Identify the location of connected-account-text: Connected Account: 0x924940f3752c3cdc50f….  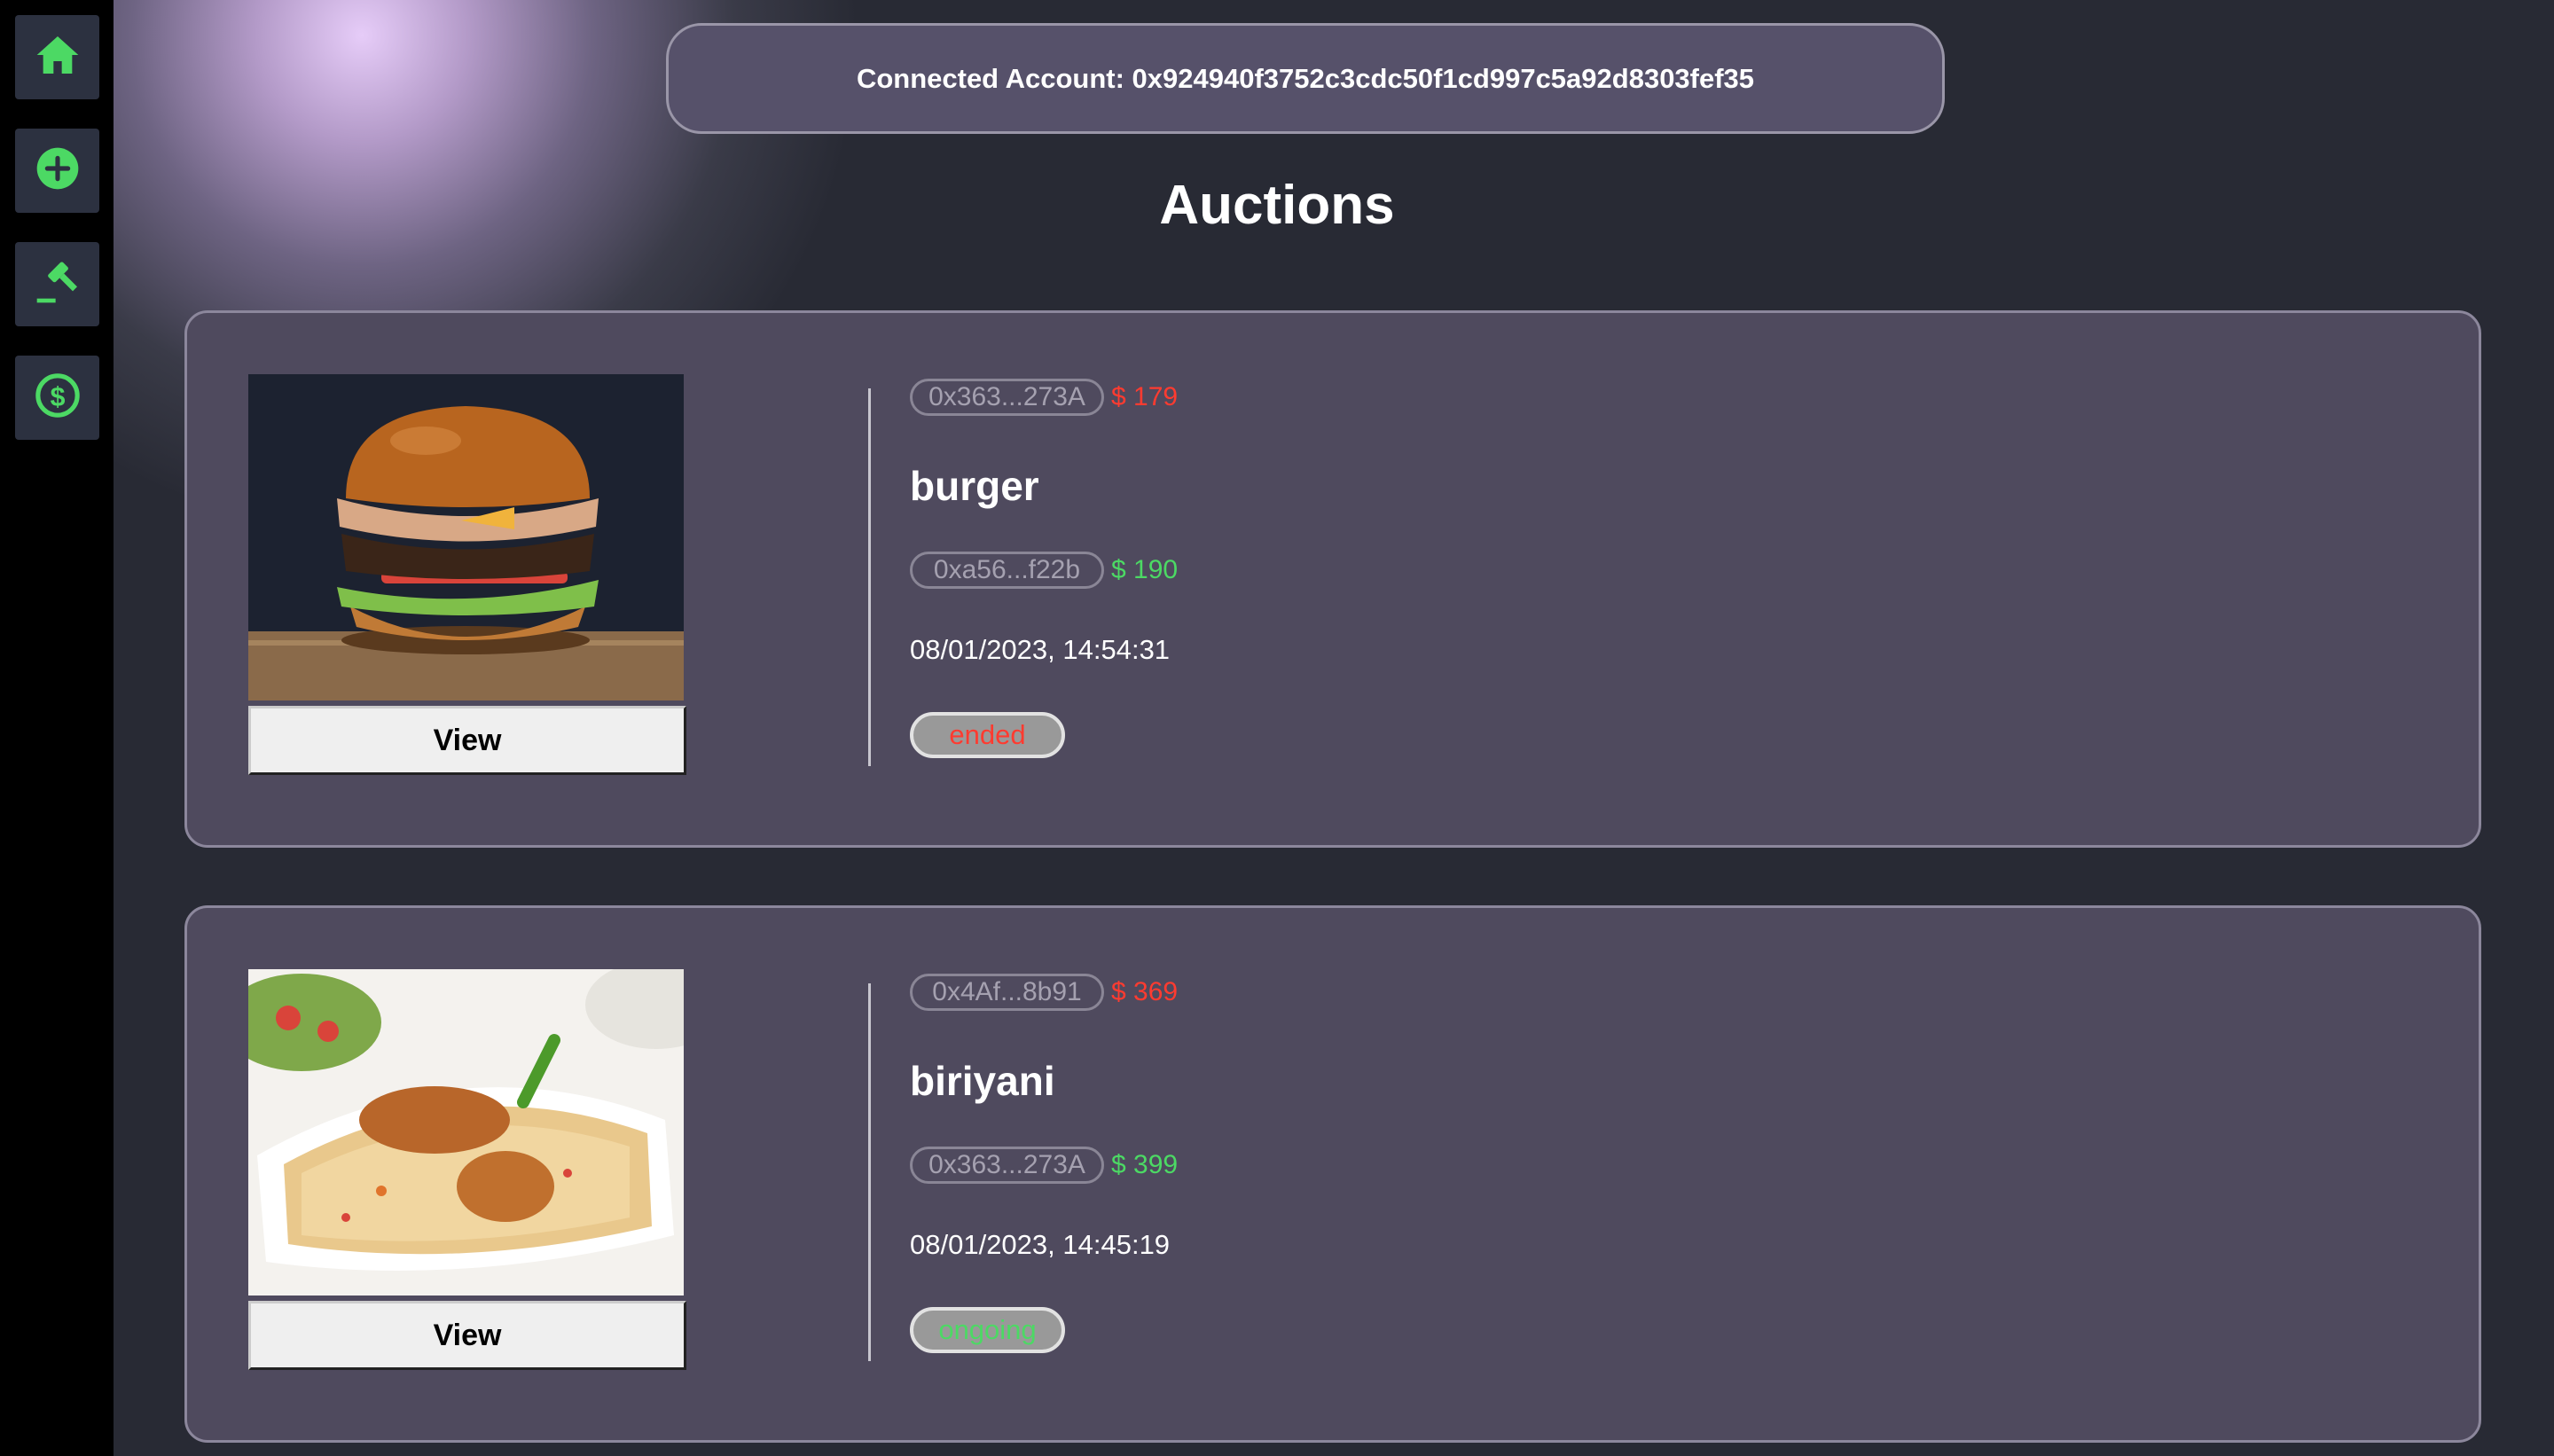
(1305, 78).